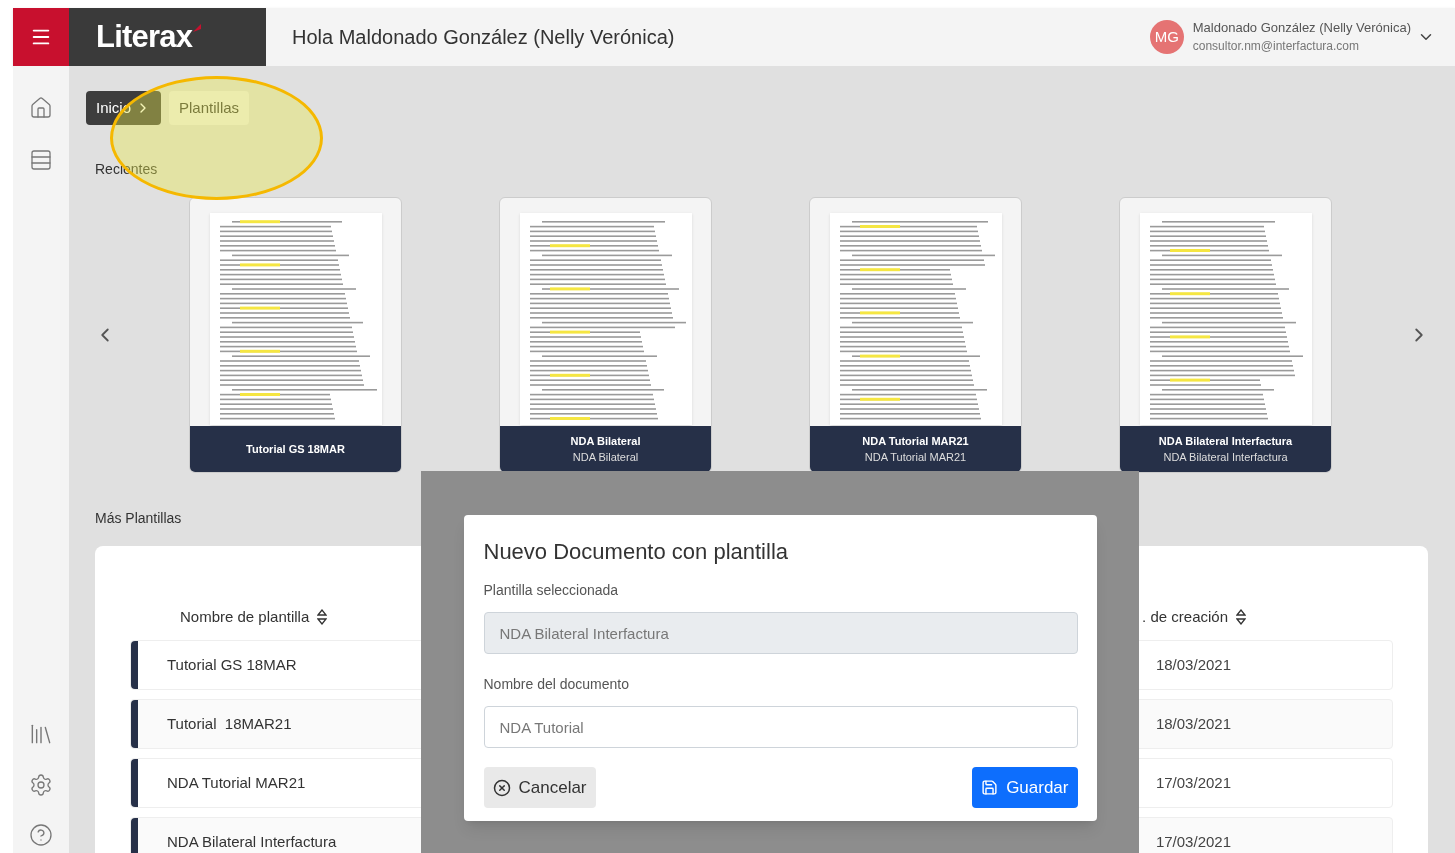 This screenshot has width=1455, height=853. What do you see at coordinates (605, 335) in the screenshot?
I see `template-card: NDA Bilateral NDA Bilateral` at bounding box center [605, 335].